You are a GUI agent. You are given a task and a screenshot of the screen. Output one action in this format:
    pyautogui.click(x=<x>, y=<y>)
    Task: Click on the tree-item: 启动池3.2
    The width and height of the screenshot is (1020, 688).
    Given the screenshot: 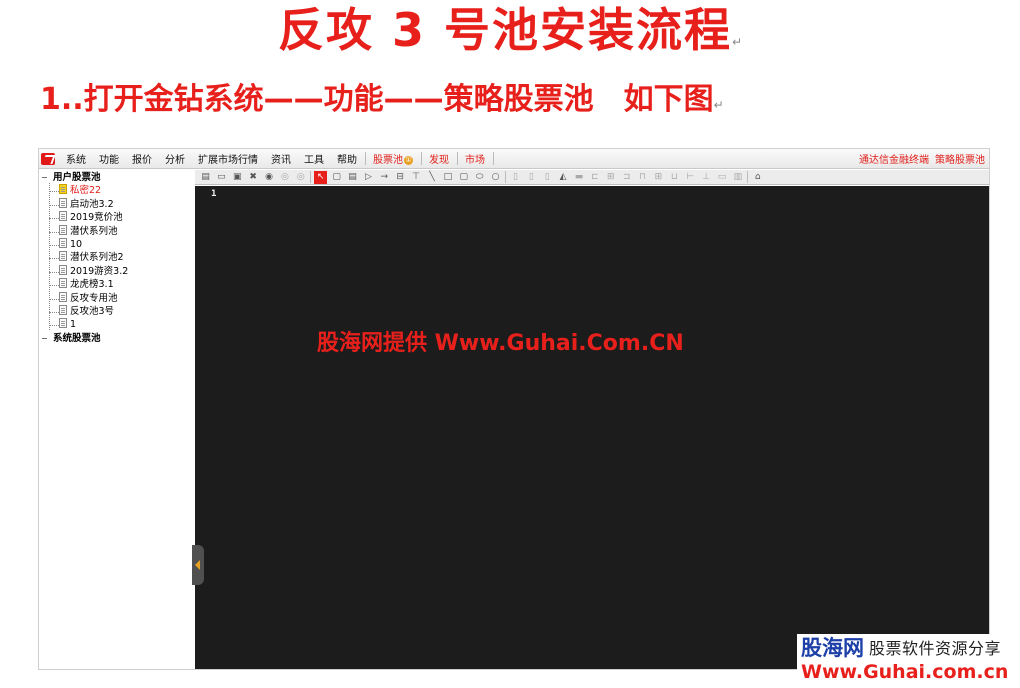 What is the action you would take?
    pyautogui.click(x=86, y=204)
    